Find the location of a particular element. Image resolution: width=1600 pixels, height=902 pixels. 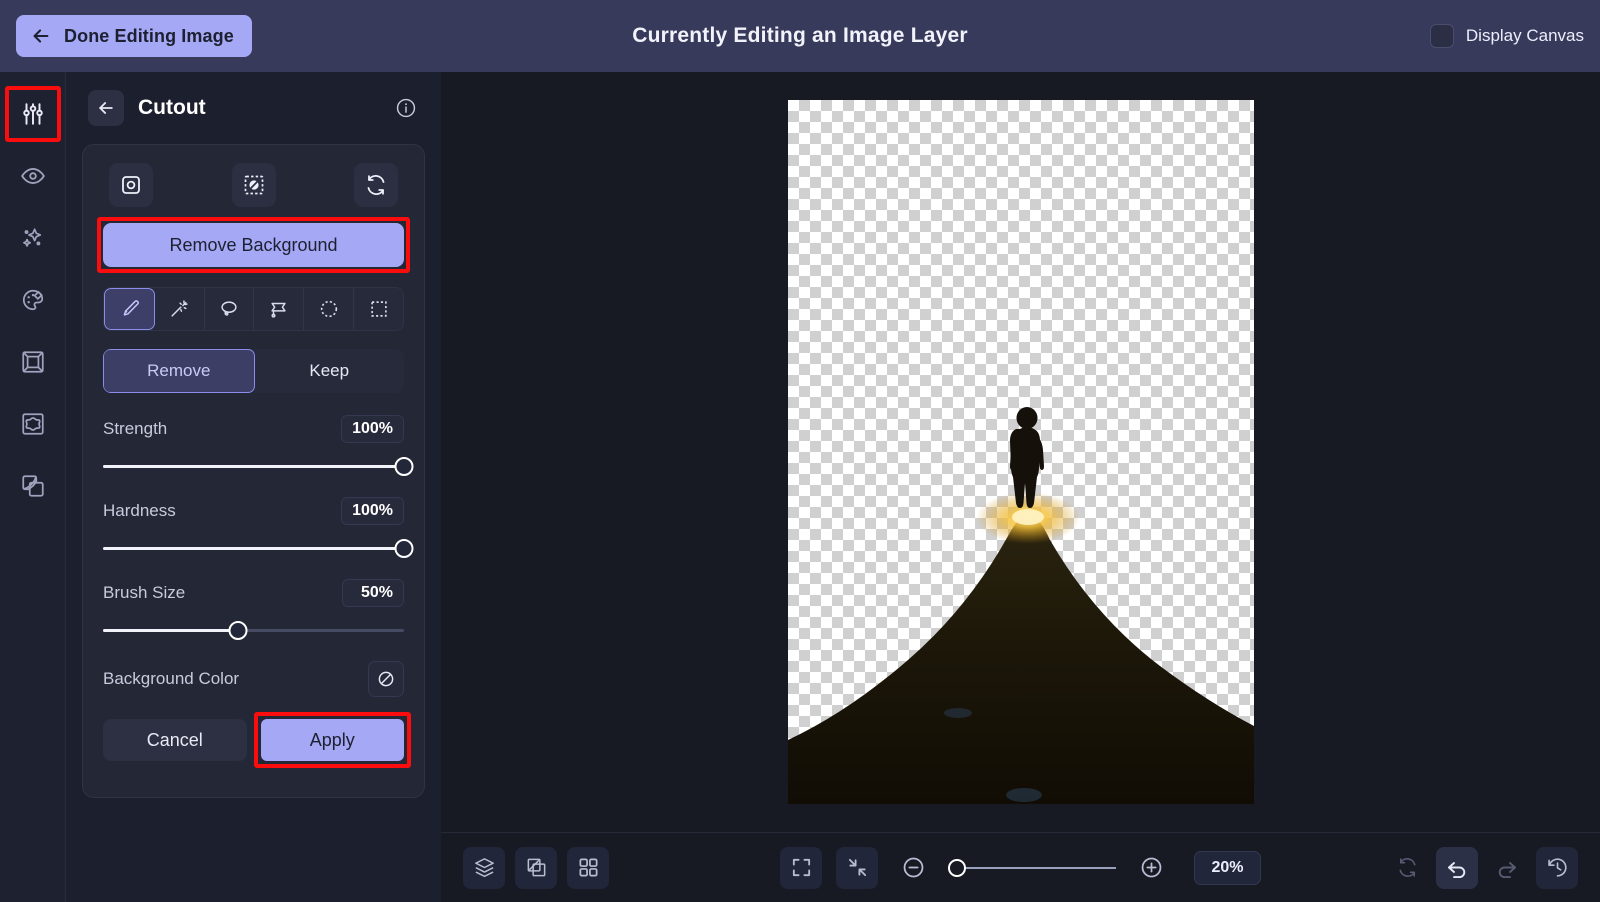

rail-item-color is located at coordinates (33, 300).